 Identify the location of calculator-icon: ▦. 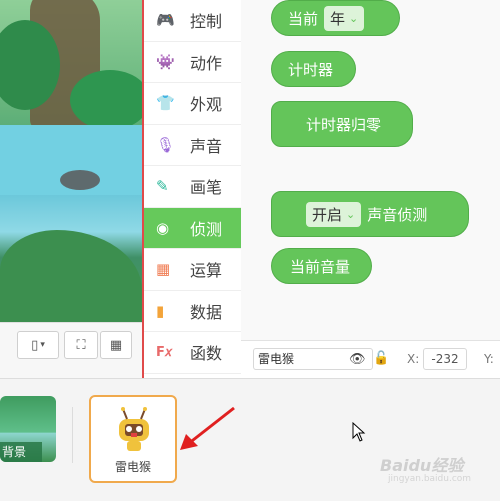
(163, 269).